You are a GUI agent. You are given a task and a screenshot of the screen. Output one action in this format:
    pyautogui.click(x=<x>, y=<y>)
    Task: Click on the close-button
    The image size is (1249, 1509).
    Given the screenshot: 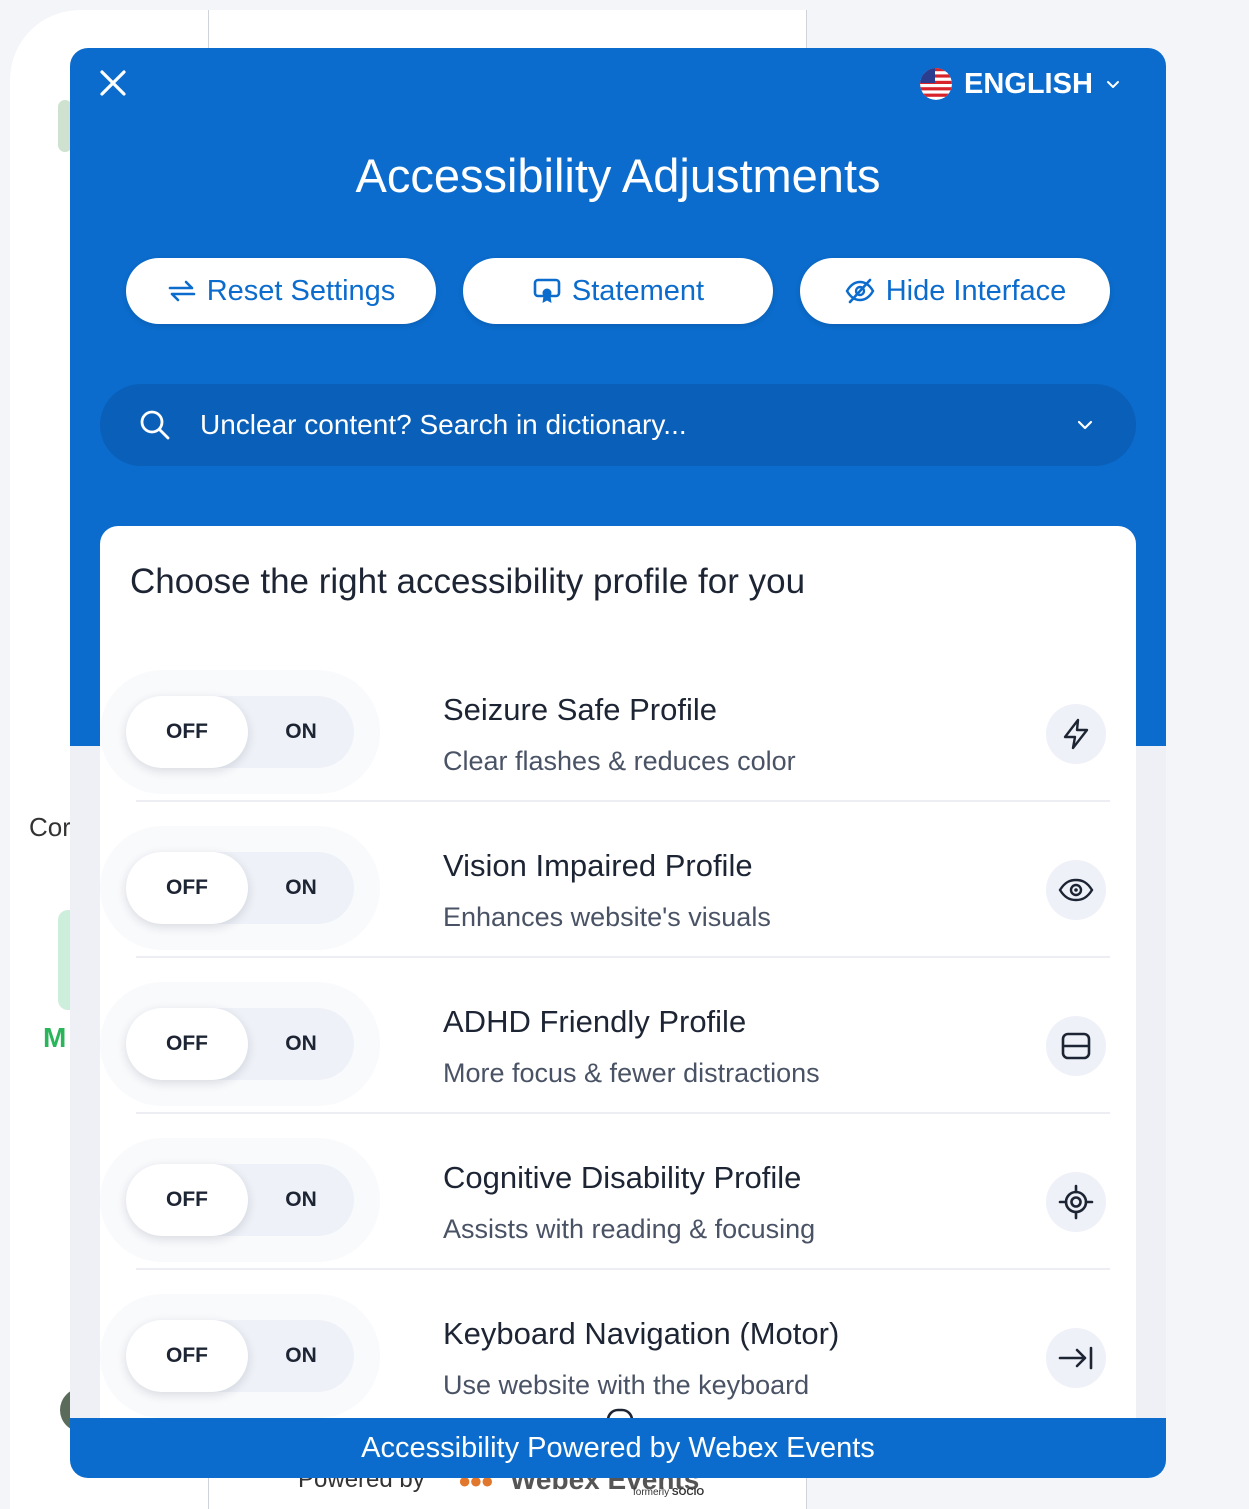 What is the action you would take?
    pyautogui.click(x=113, y=83)
    